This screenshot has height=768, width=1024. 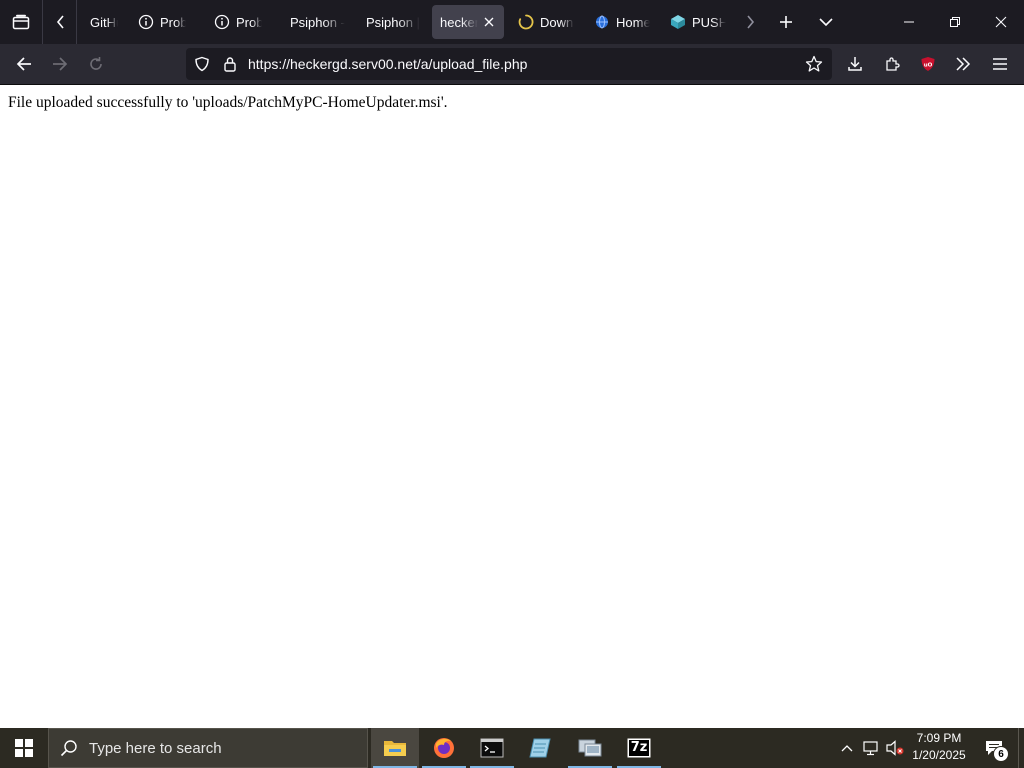 I want to click on taskbar-terminal, so click(x=492, y=748).